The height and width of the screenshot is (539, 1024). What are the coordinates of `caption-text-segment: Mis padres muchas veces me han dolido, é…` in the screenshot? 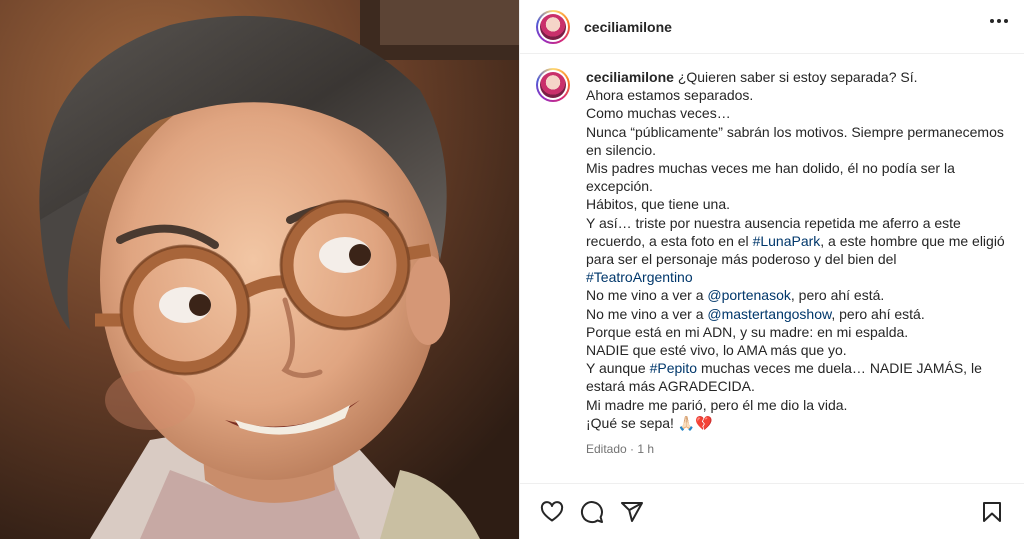 It's located at (770, 177).